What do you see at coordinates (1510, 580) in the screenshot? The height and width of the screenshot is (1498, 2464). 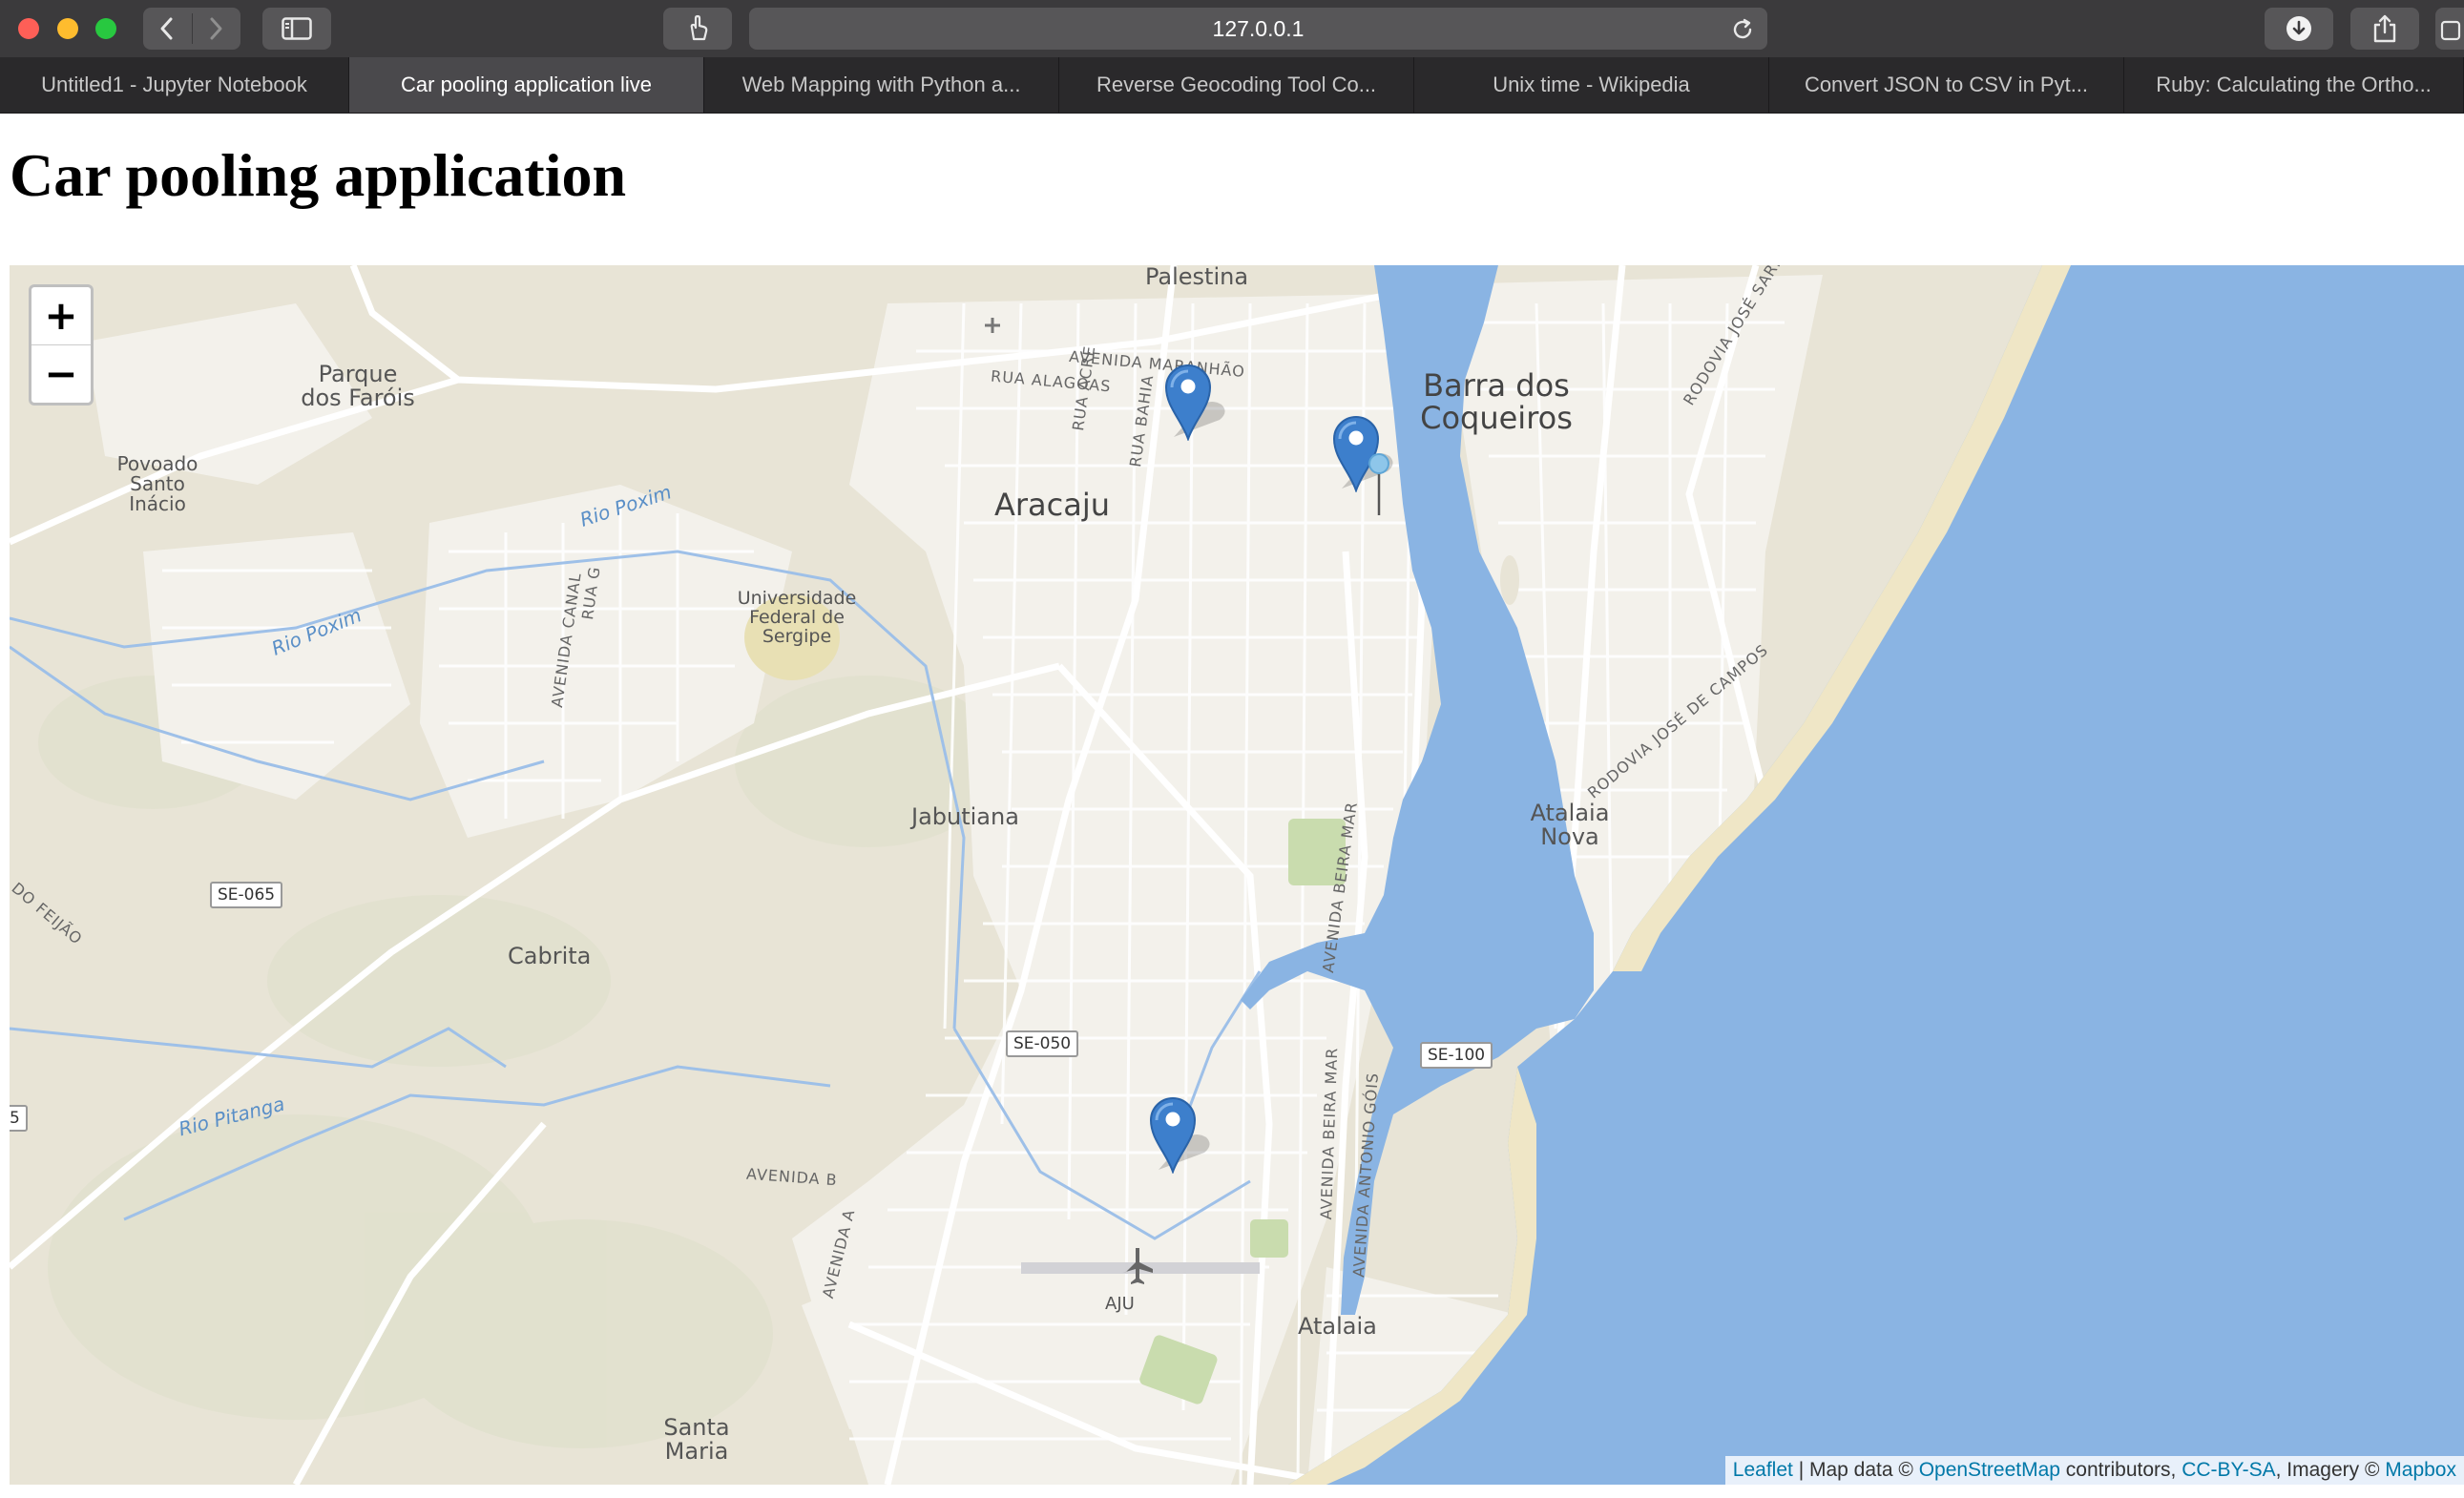 I see `island` at bounding box center [1510, 580].